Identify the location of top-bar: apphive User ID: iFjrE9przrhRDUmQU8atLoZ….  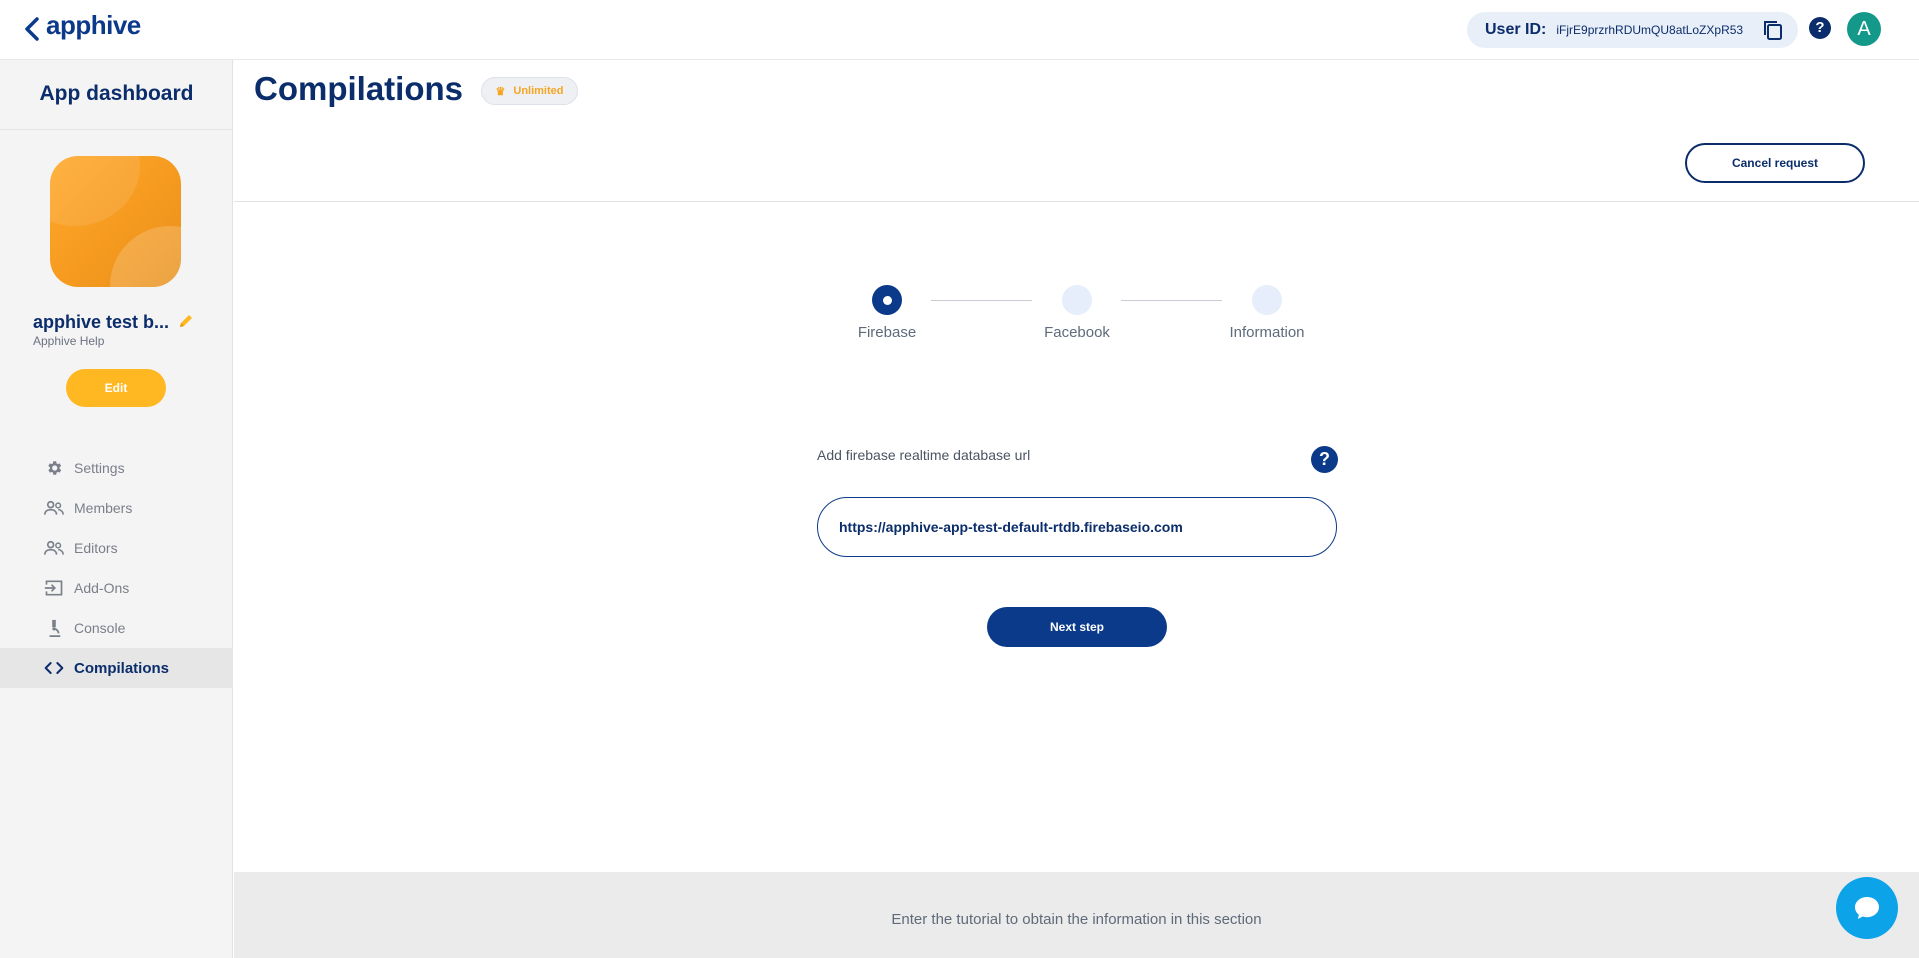
(959, 30).